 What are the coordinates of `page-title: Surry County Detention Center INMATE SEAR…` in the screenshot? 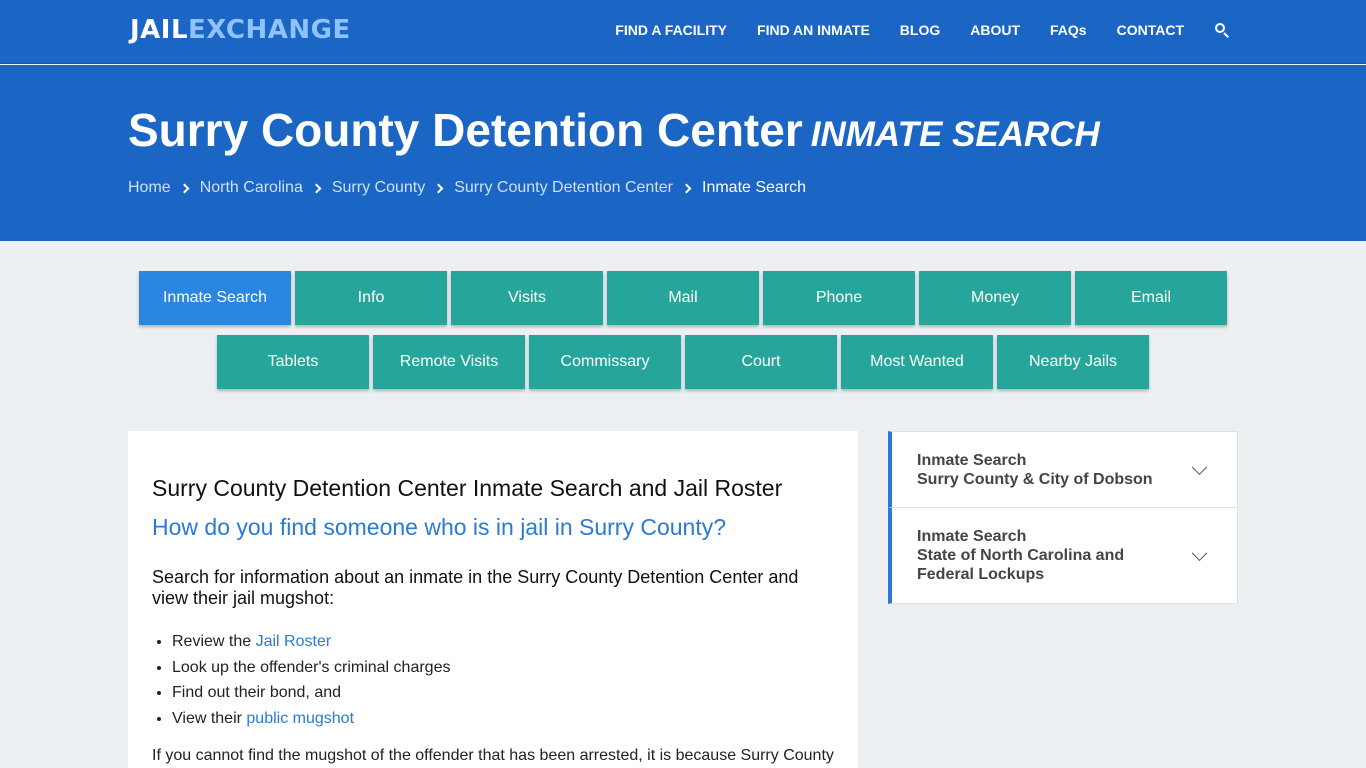 It's located at (614, 130).